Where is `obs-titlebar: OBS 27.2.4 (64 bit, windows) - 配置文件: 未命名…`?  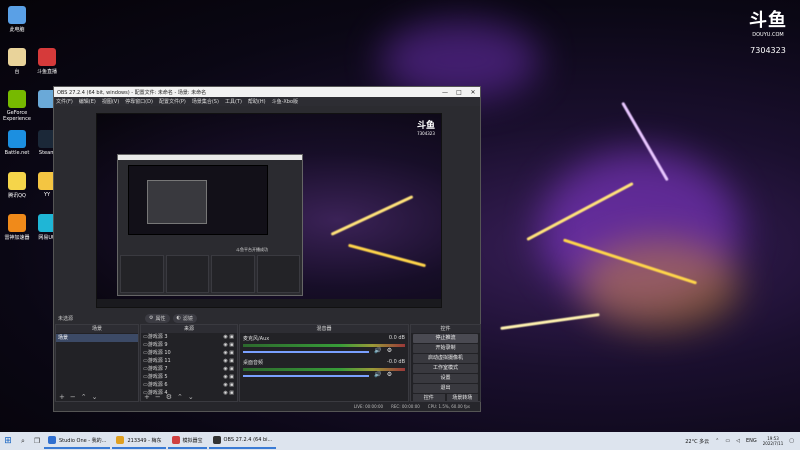 obs-titlebar: OBS 27.2.4 (64 bit, windows) - 配置文件: 未命名… is located at coordinates (267, 92).